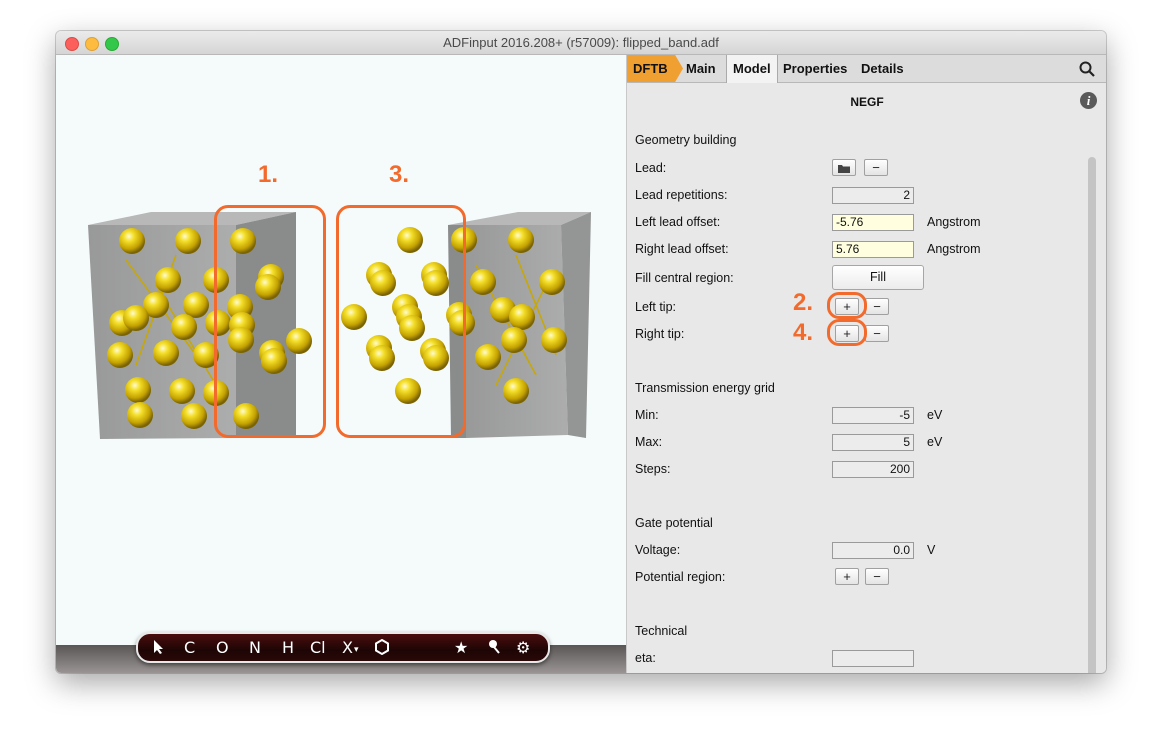 This screenshot has height=754, width=1162. Describe the element at coordinates (847, 305) in the screenshot. I see `annotation-ring-left-tip` at that location.